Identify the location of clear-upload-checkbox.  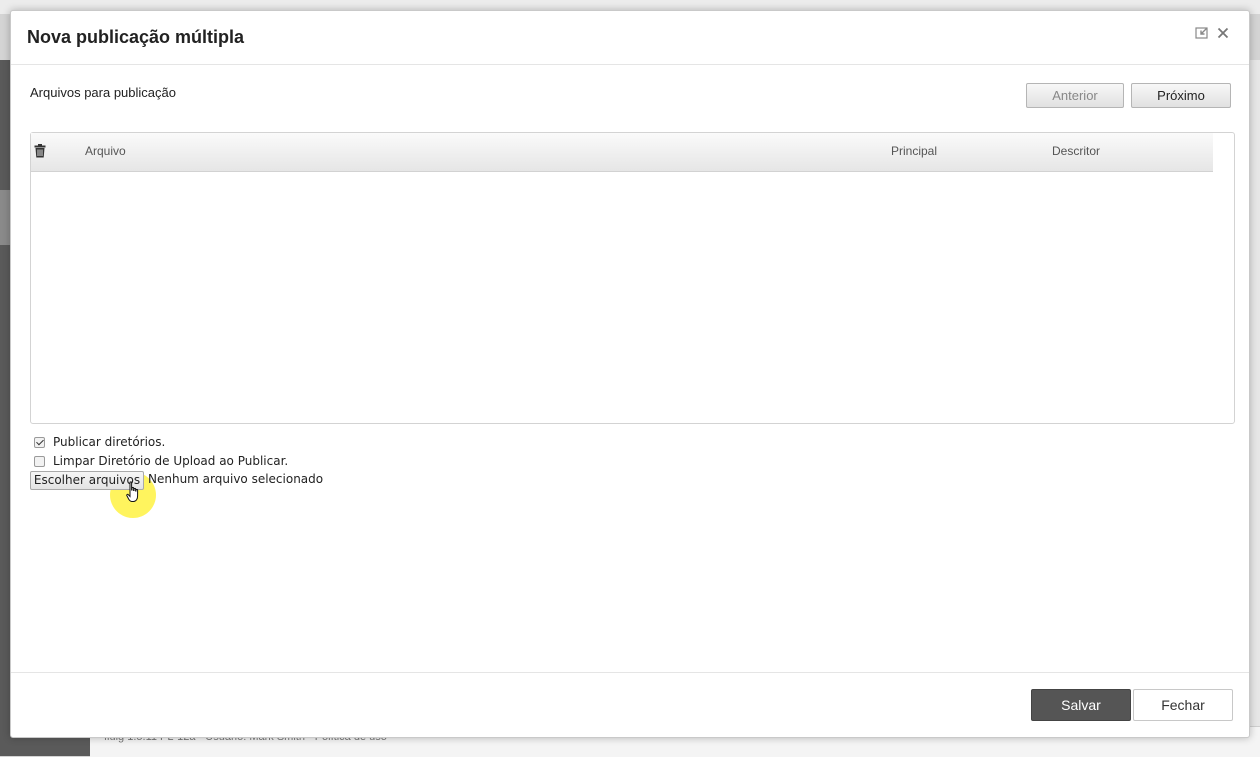
(39, 461).